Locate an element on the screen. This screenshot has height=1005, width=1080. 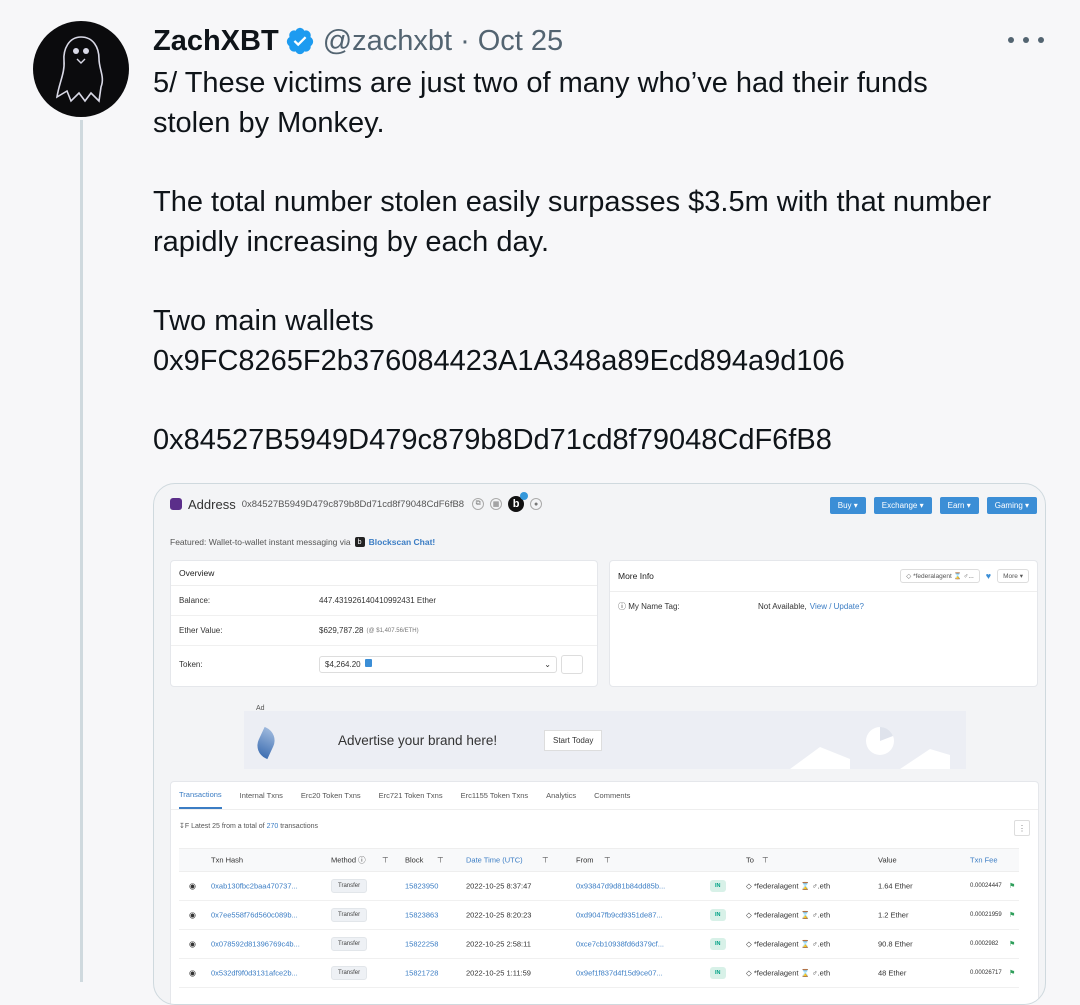
token-label: Token: is located at coordinates (191, 664).